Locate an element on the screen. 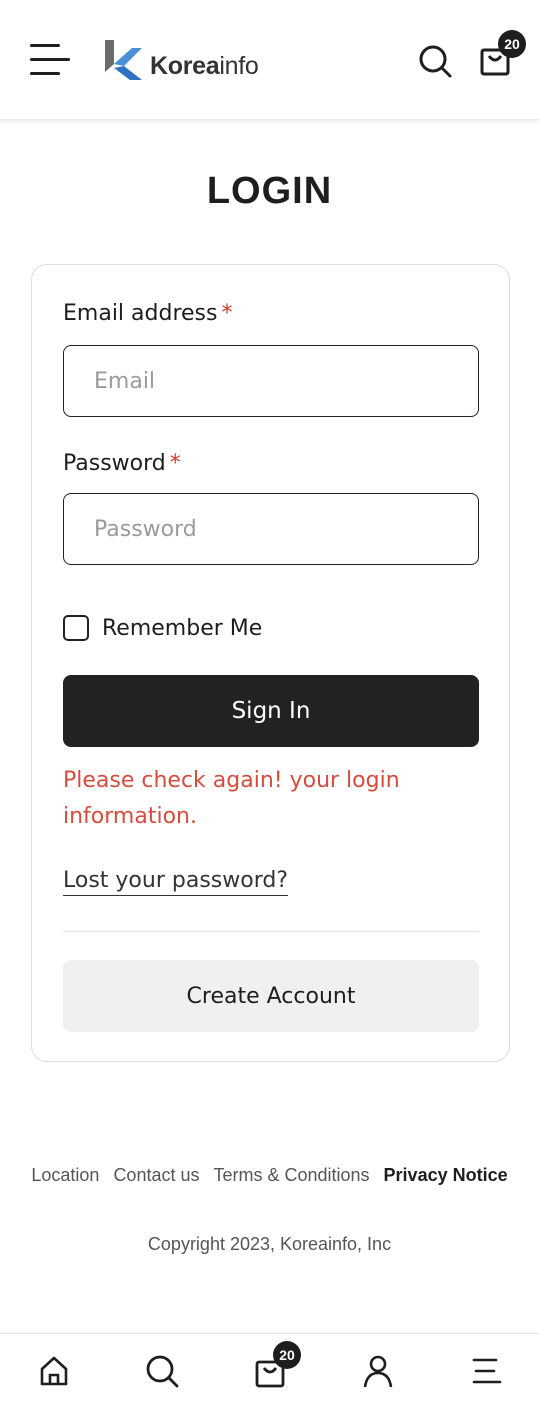 The width and height of the screenshot is (539, 1406). site-logo: Koreainfo is located at coordinates (180, 60).